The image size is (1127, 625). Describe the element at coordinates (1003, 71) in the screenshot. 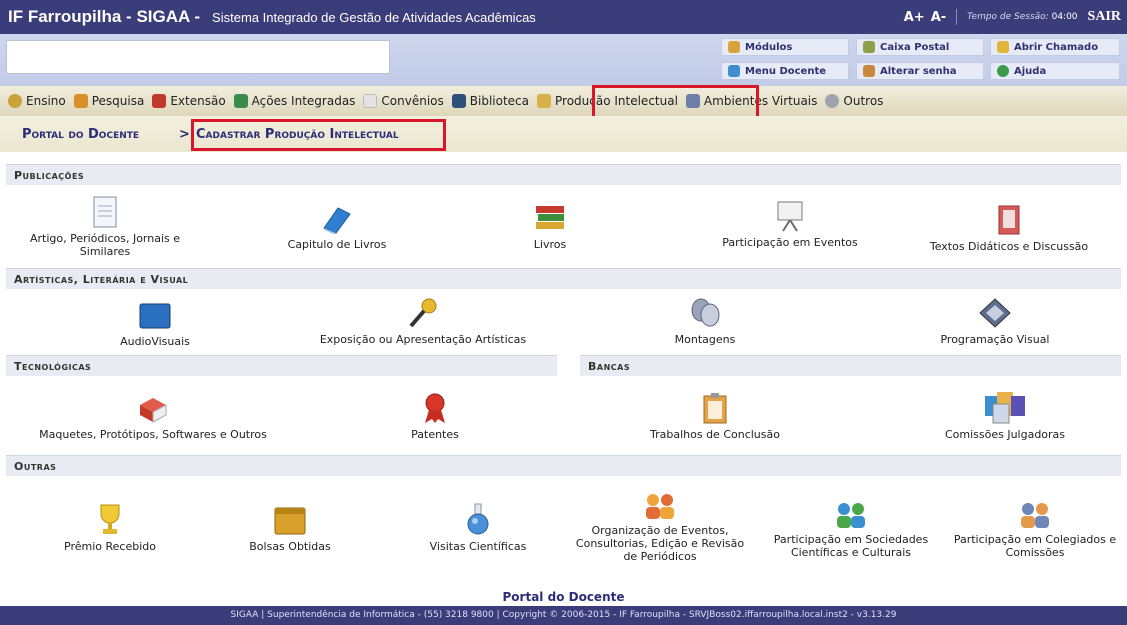

I see `help-icon` at that location.